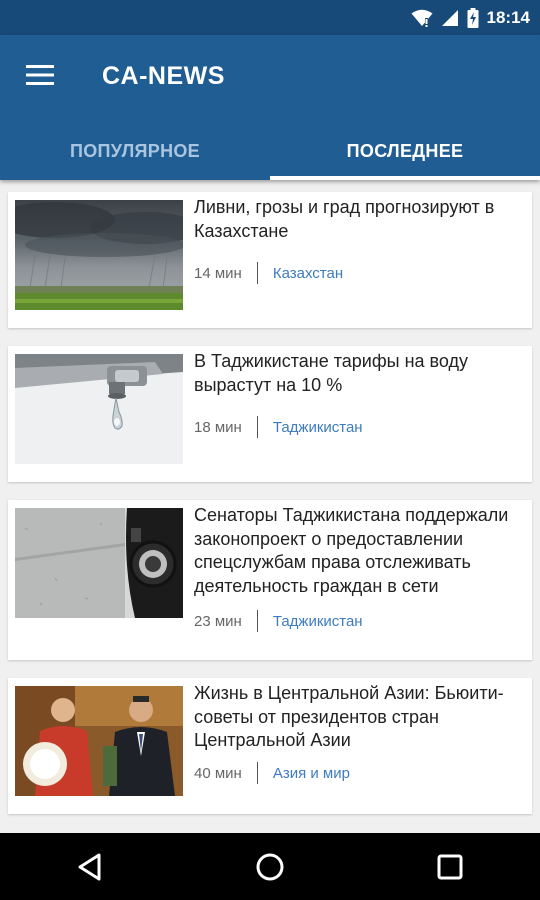 The width and height of the screenshot is (540, 900). I want to click on home-icon, so click(270, 866).